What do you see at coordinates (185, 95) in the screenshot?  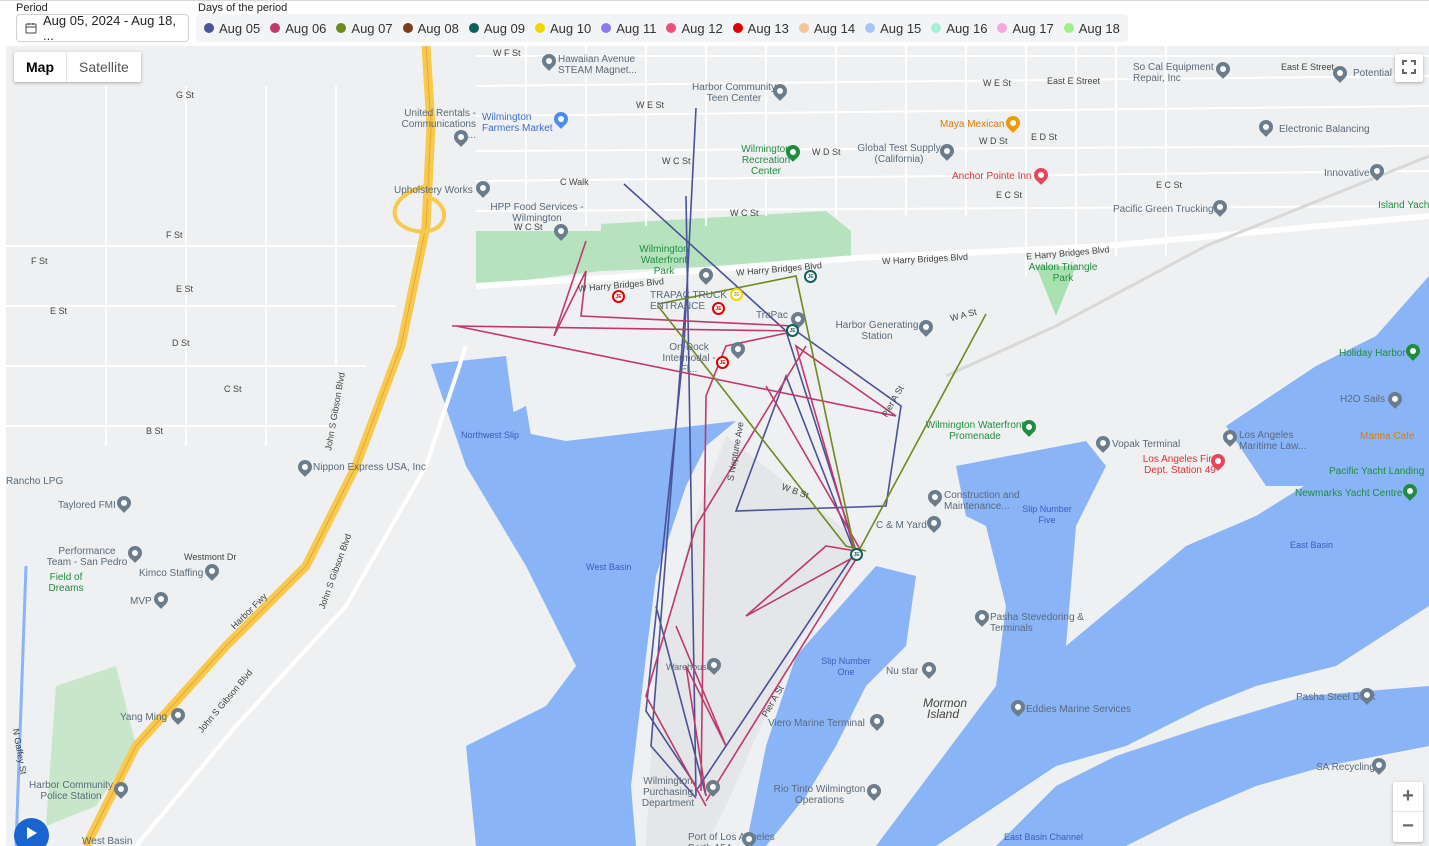 I see `map-label: G St` at bounding box center [185, 95].